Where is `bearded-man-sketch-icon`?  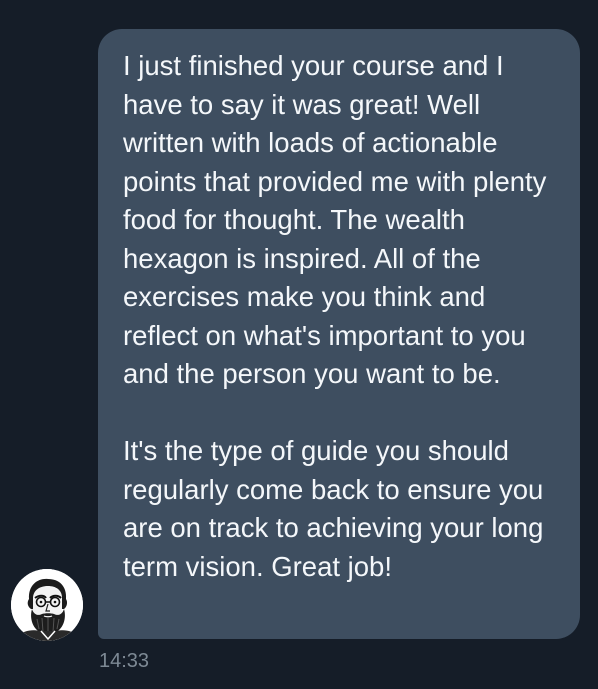 bearded-man-sketch-icon is located at coordinates (47, 605).